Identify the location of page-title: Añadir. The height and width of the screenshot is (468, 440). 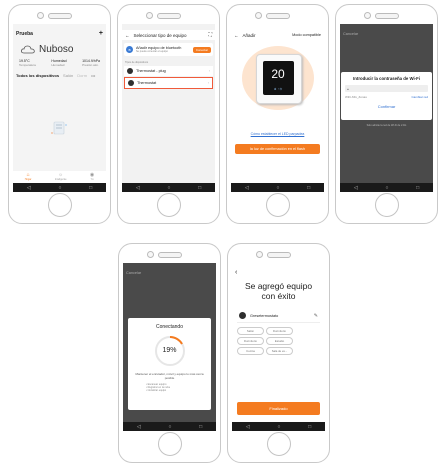
(249, 35).